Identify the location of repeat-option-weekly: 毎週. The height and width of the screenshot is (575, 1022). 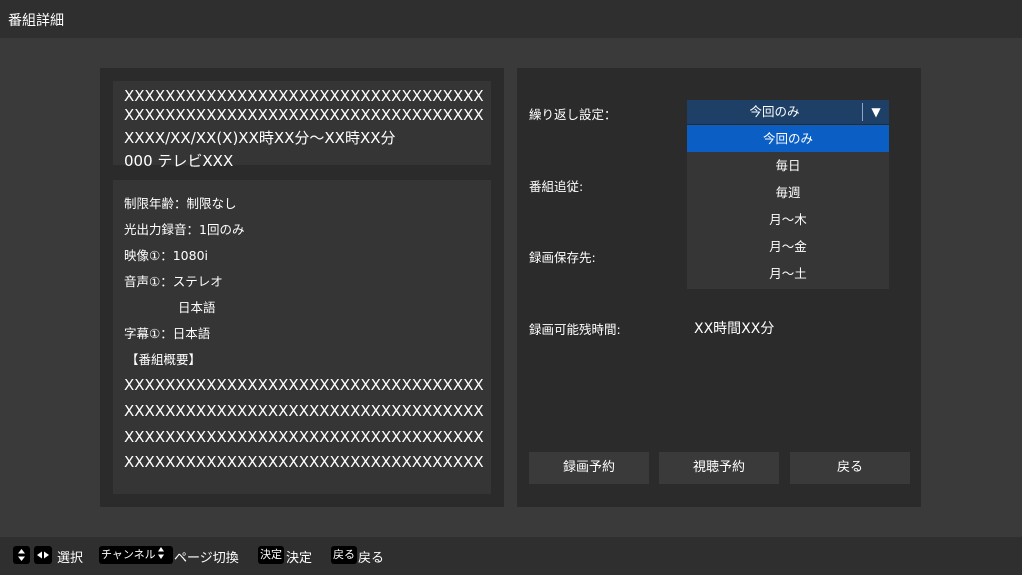
(788, 192).